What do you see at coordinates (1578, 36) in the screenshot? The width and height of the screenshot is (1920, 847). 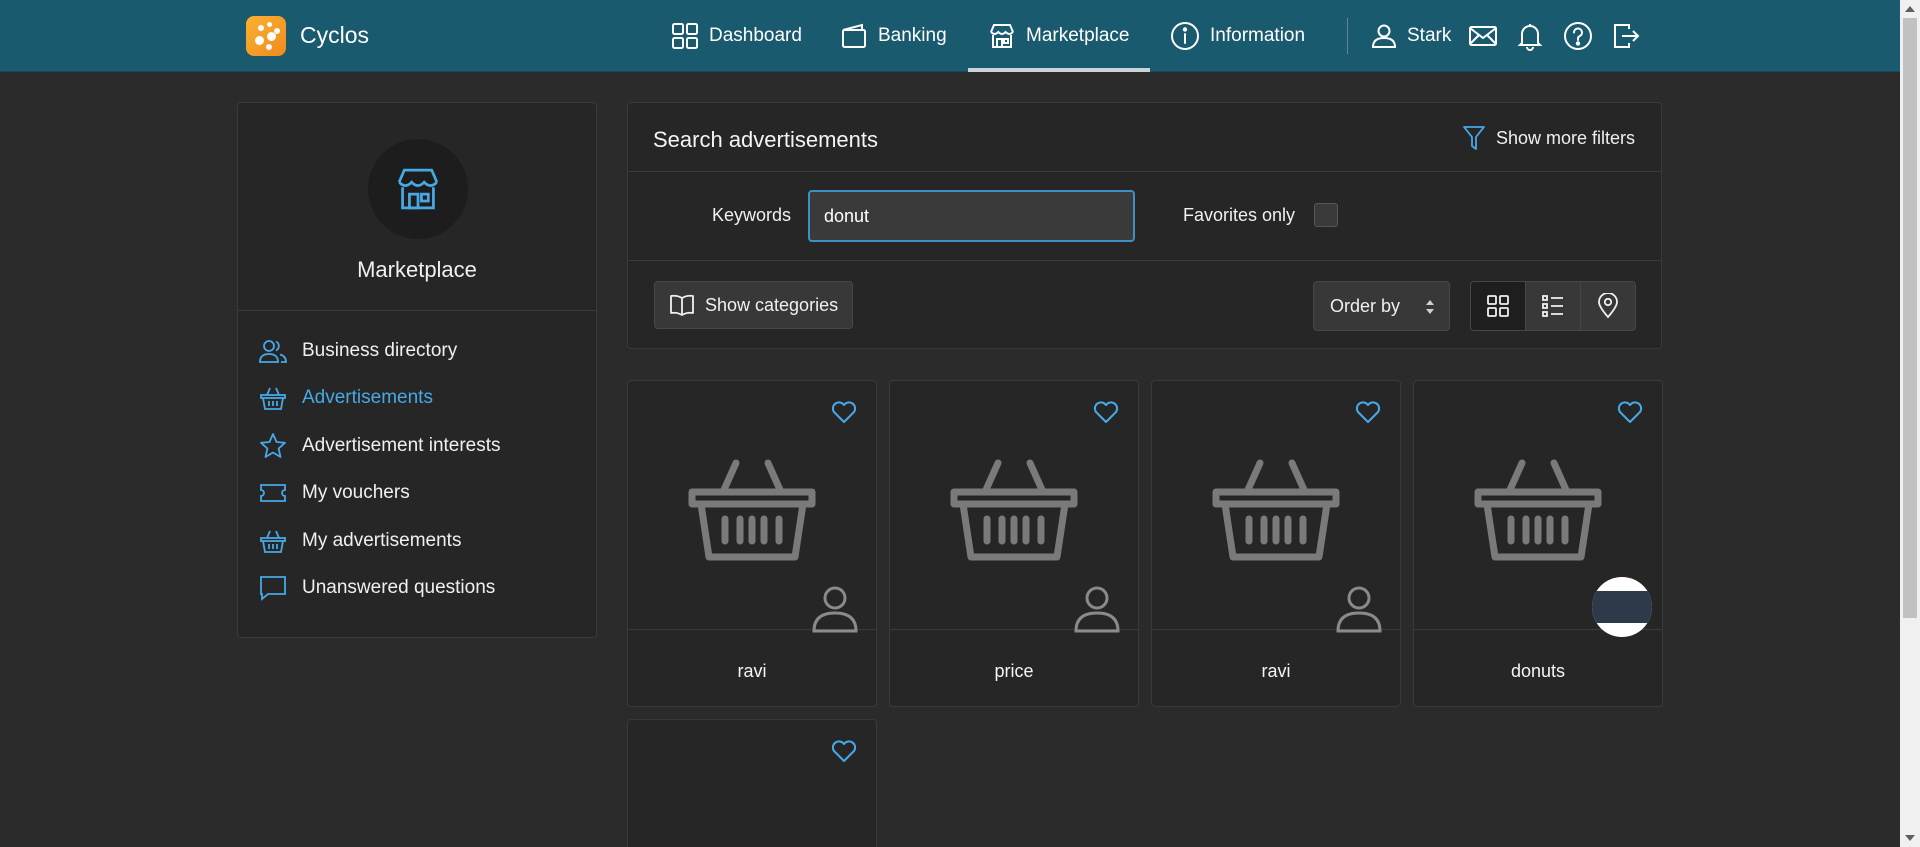 I see `help-icon` at bounding box center [1578, 36].